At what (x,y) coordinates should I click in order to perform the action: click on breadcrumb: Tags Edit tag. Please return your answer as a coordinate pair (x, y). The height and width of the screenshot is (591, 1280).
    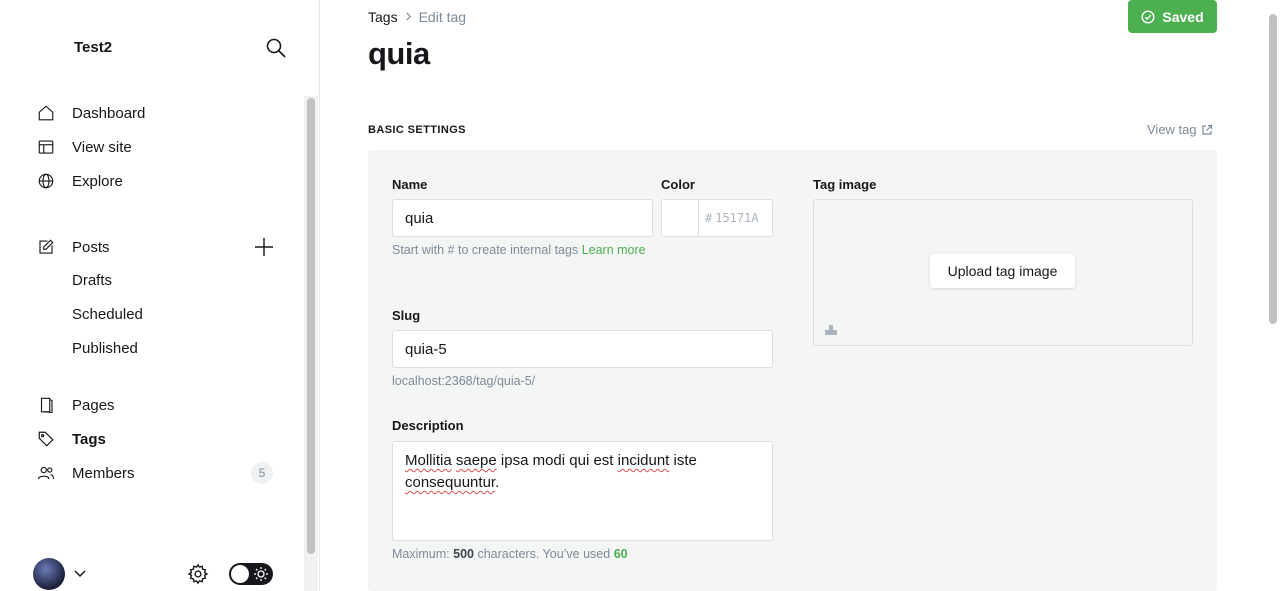
    Looking at the image, I should click on (417, 17).